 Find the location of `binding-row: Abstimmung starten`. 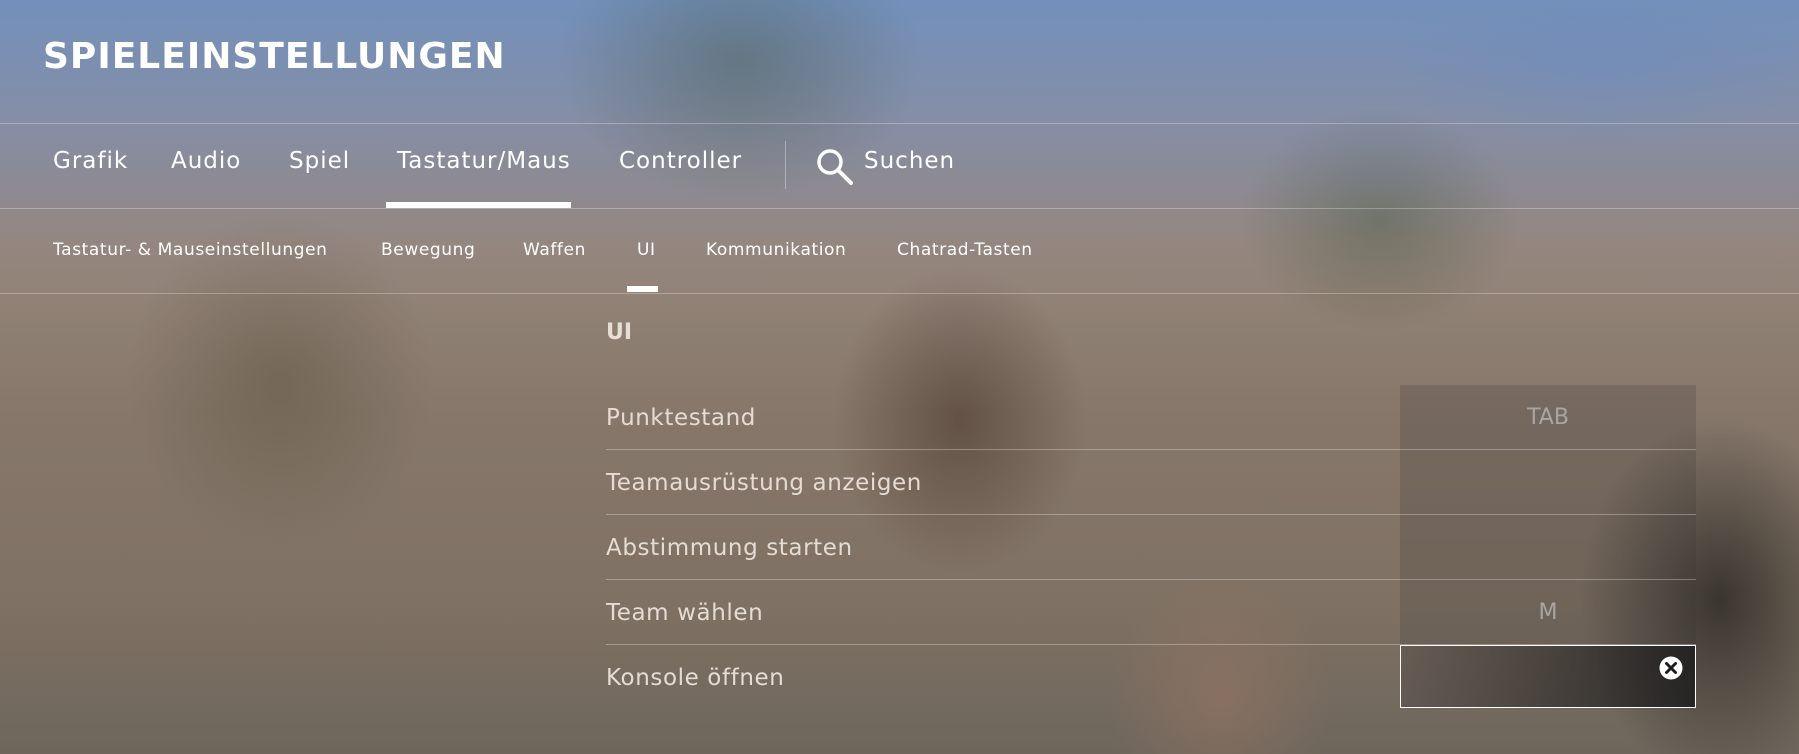

binding-row: Abstimmung starten is located at coordinates (1151, 547).